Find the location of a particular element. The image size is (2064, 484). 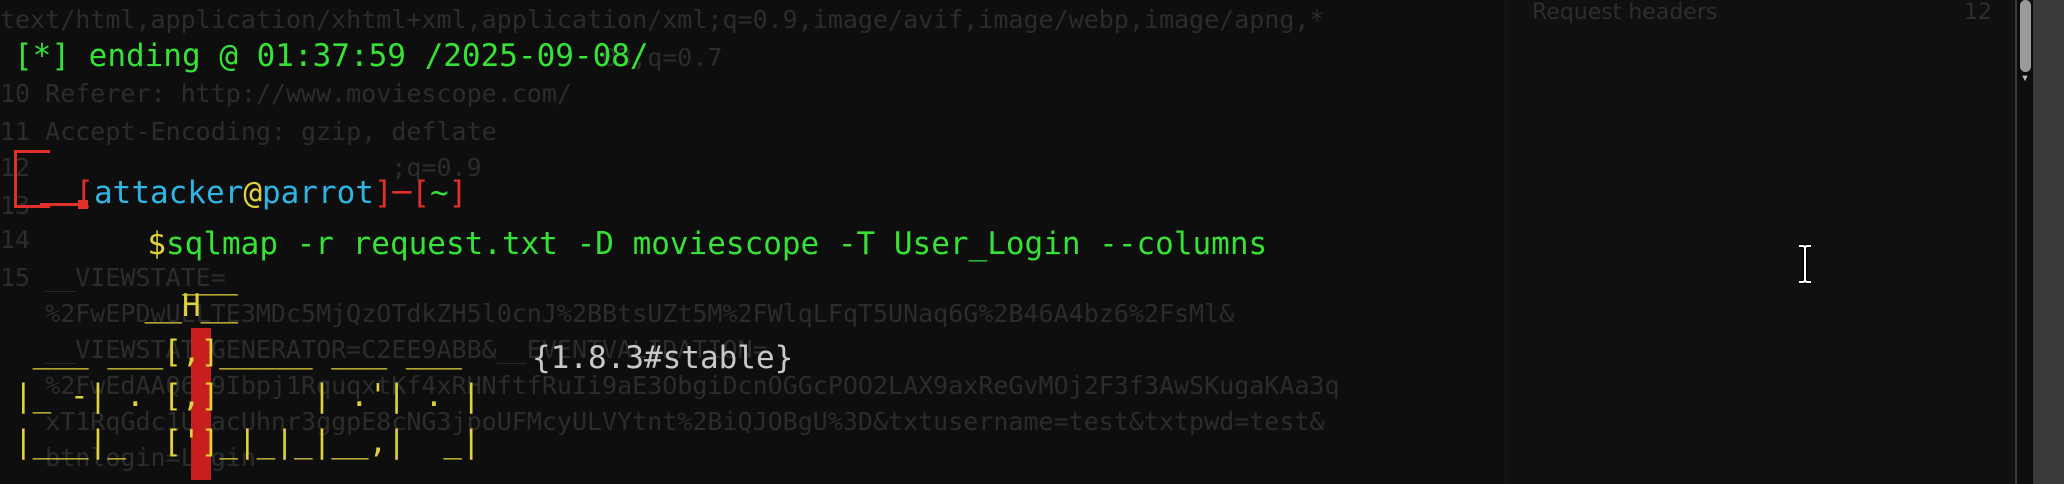

shell-prompt: [attacker@parrot]─[~] is located at coordinates (271, 193).